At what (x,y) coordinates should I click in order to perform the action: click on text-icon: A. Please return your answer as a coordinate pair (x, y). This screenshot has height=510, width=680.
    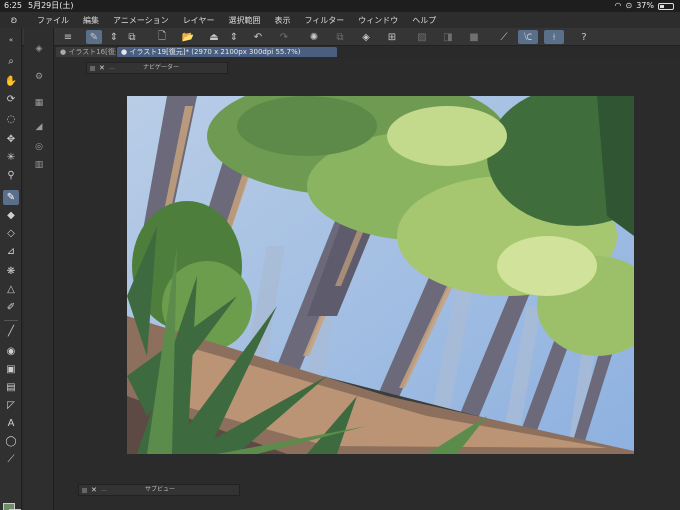
    Looking at the image, I should click on (11, 423).